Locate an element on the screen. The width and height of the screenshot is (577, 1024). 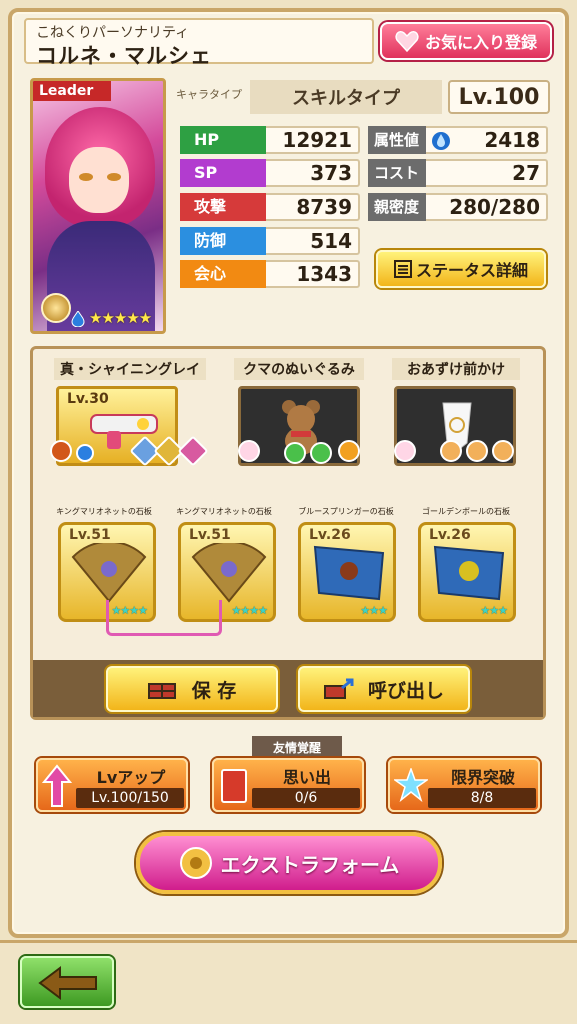
status-detail-button: ステータス詳細 is located at coordinates (461, 269).